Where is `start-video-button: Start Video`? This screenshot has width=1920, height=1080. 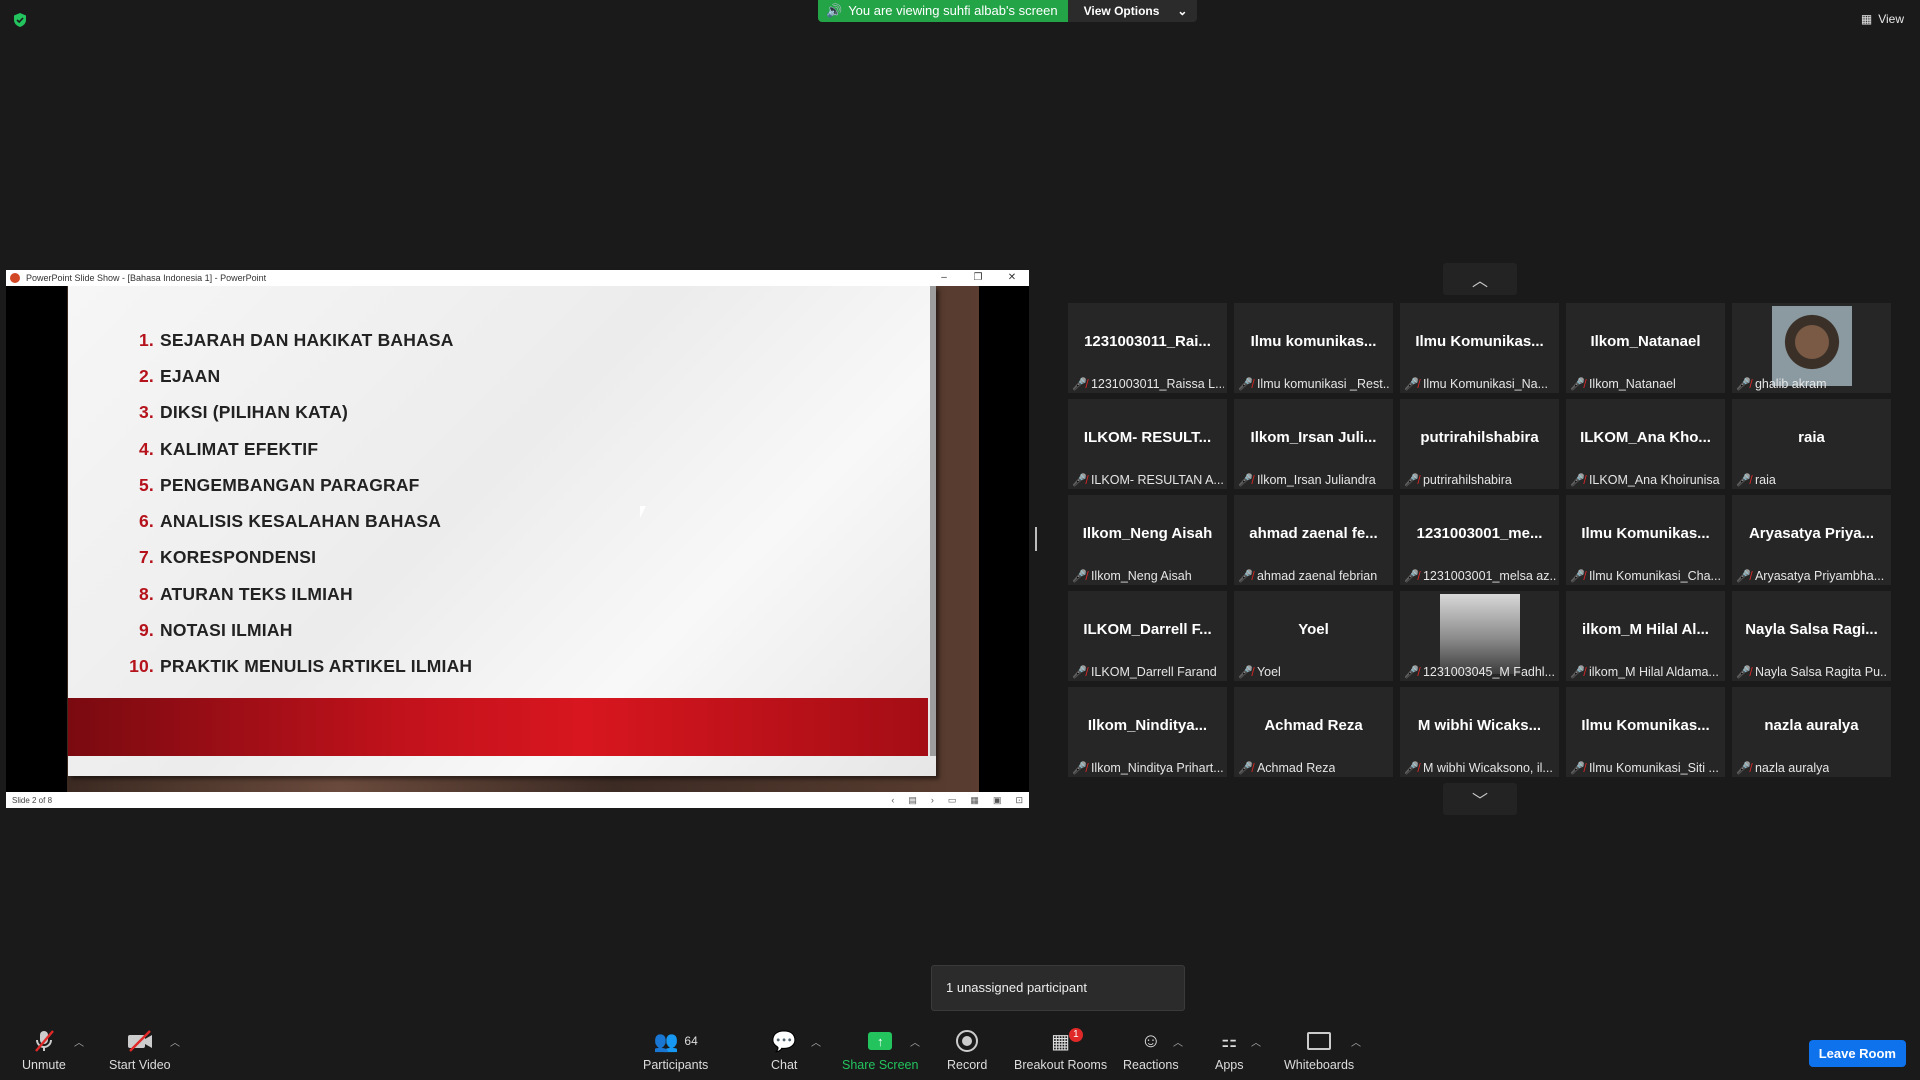 start-video-button: Start Video is located at coordinates (140, 1050).